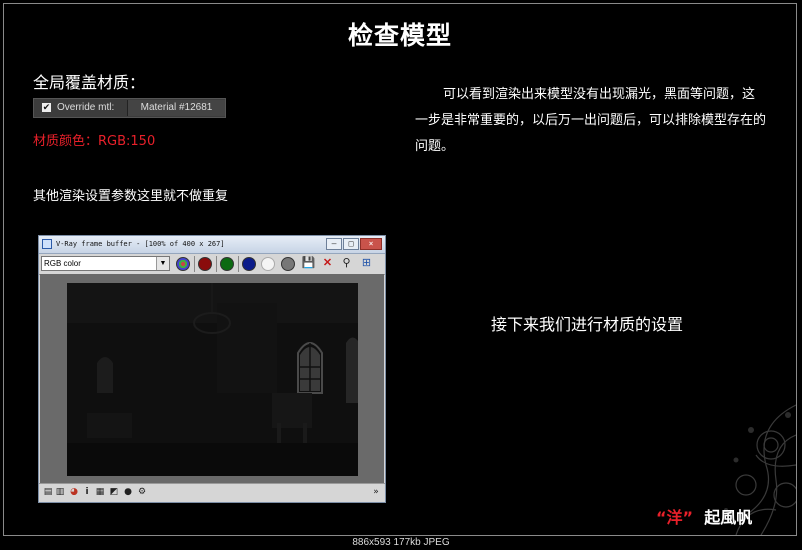 This screenshot has width=802, height=550. What do you see at coordinates (60, 492) in the screenshot?
I see `compare-icon: ▥` at bounding box center [60, 492].